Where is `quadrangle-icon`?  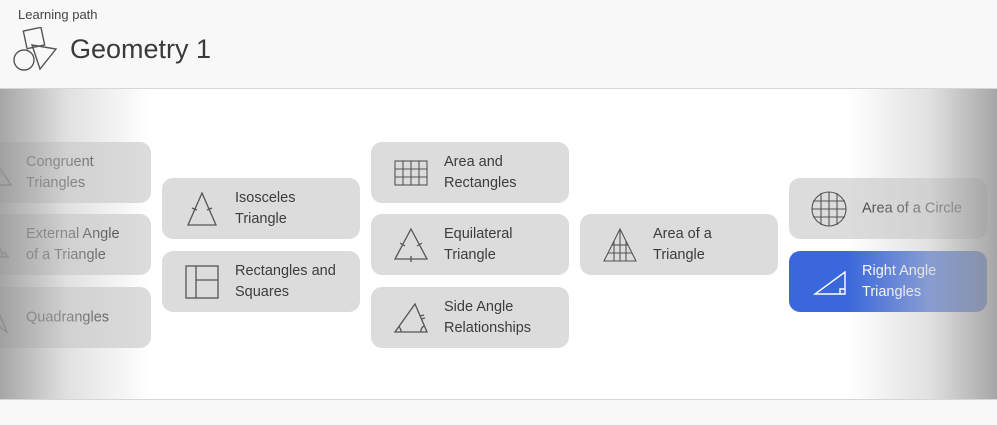
quadrangle-icon is located at coordinates (6, 318).